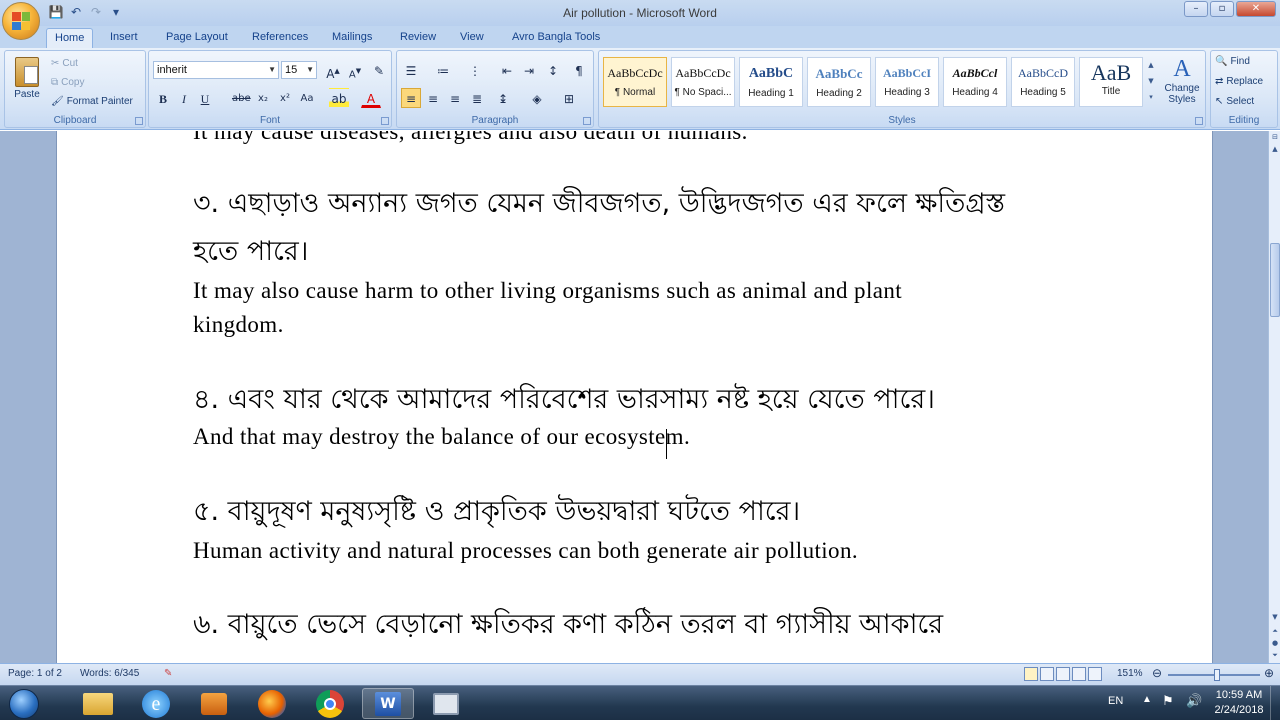 The image size is (1280, 720). I want to click on show-desktop-button, so click(1275, 703).